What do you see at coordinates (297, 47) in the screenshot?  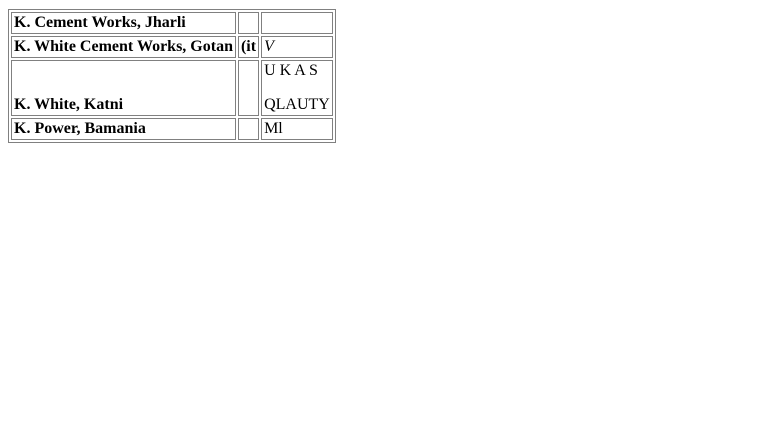 I see `note-cell: V` at bounding box center [297, 47].